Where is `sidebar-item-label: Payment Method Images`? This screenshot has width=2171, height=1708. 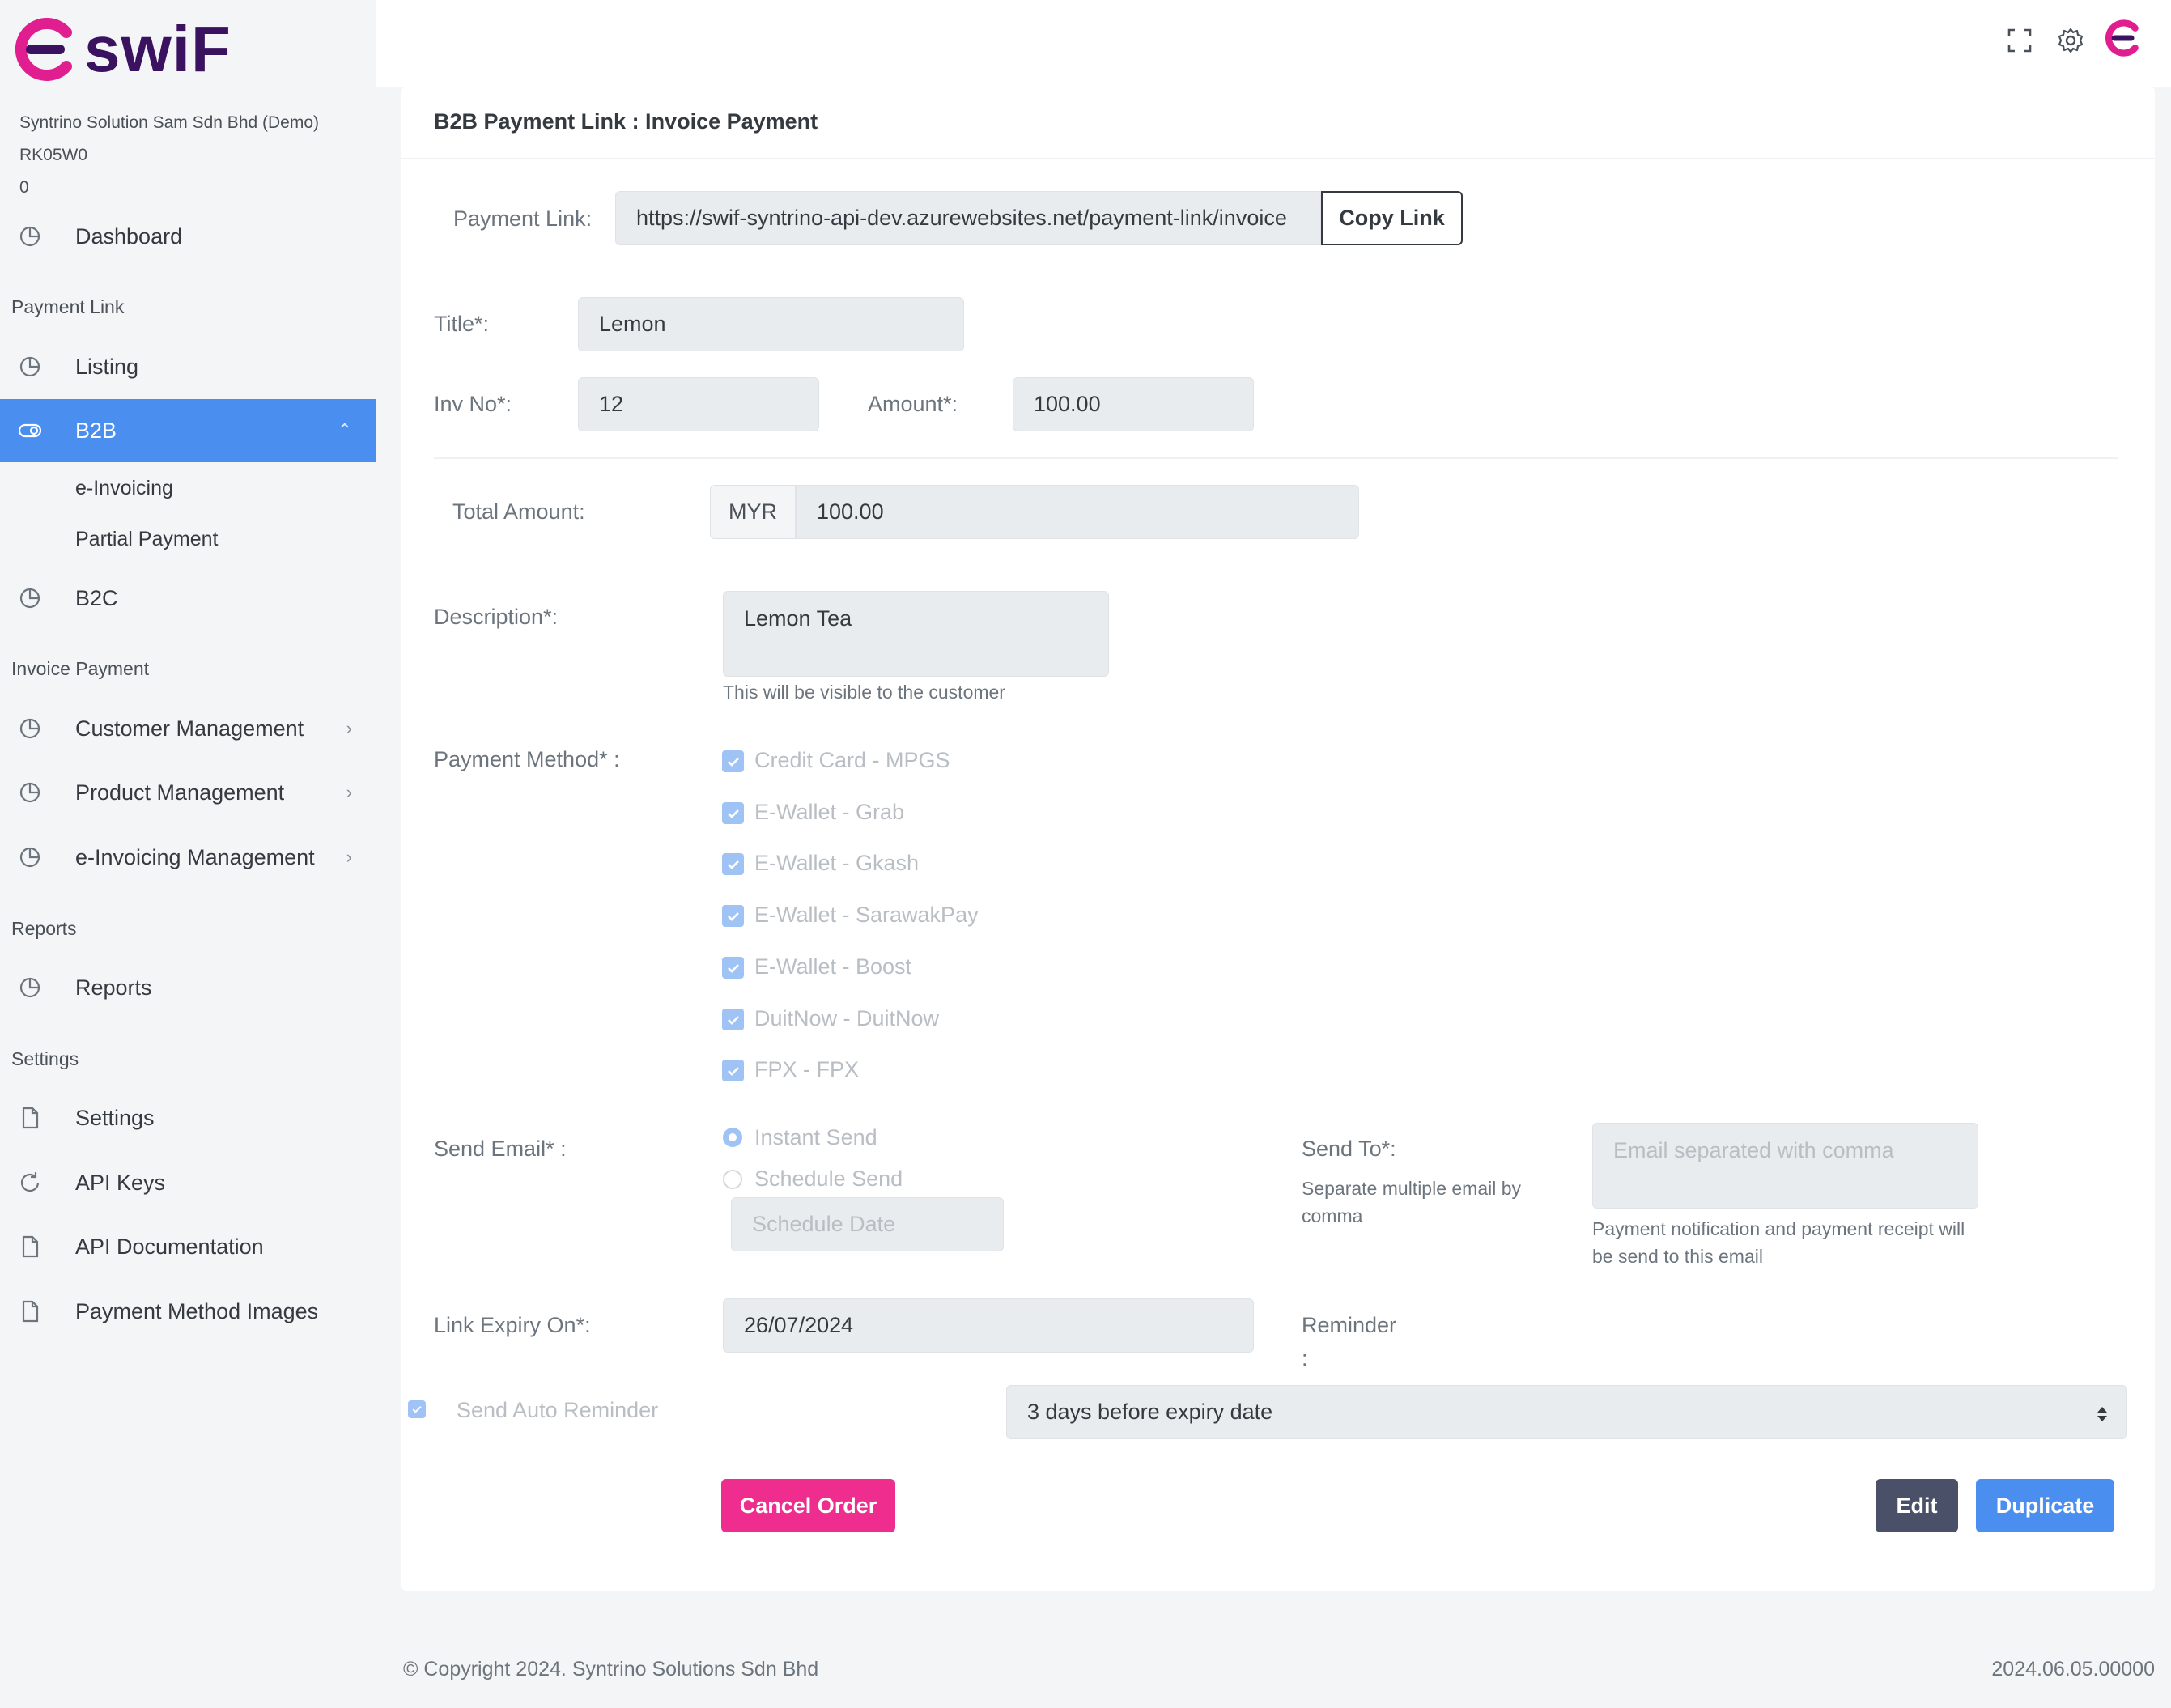
sidebar-item-label: Payment Method Images is located at coordinates (197, 1310).